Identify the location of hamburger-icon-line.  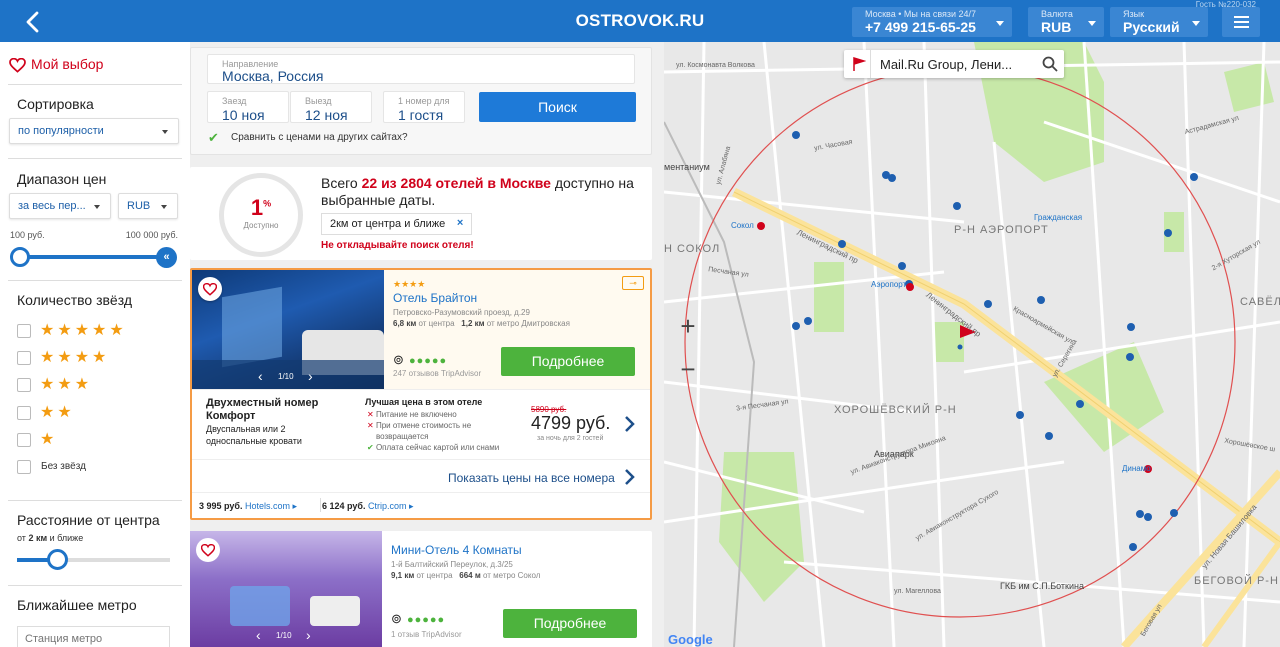
(1241, 27).